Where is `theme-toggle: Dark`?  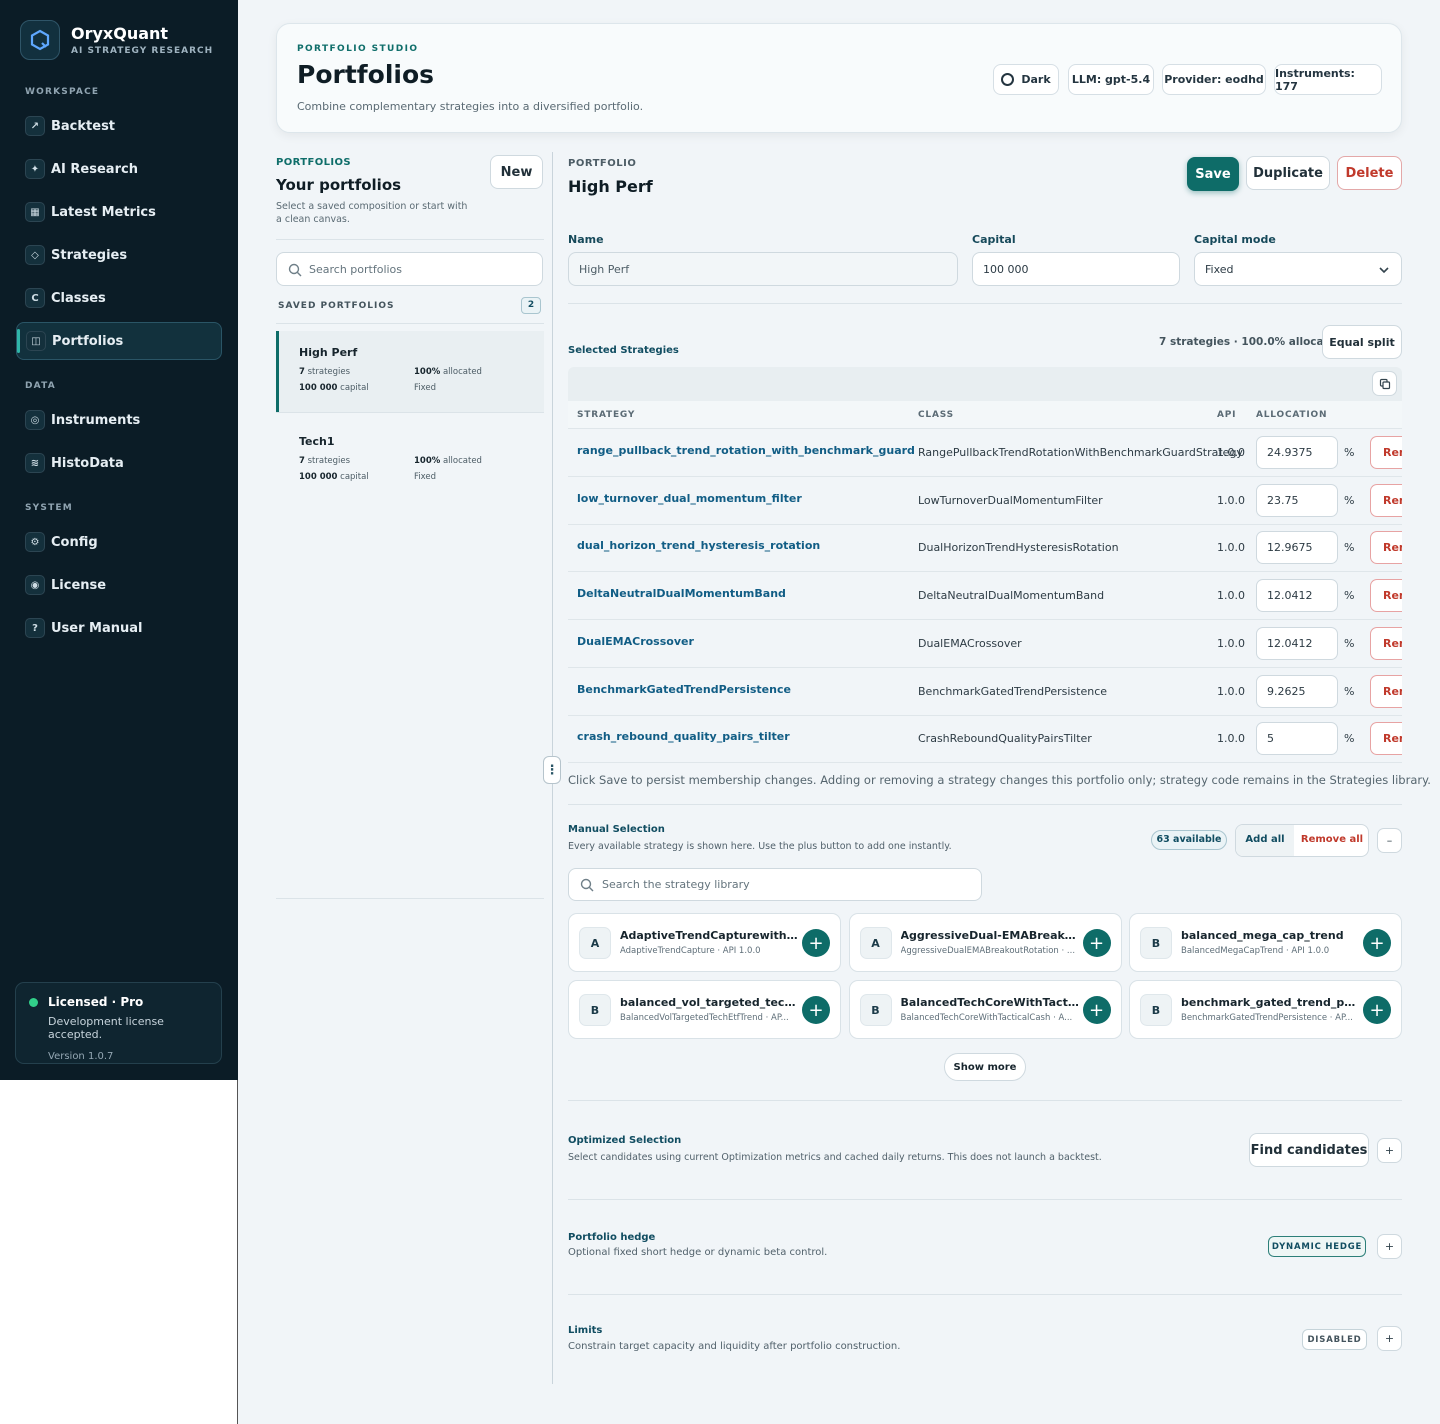
theme-toggle: Dark is located at coordinates (1026, 79).